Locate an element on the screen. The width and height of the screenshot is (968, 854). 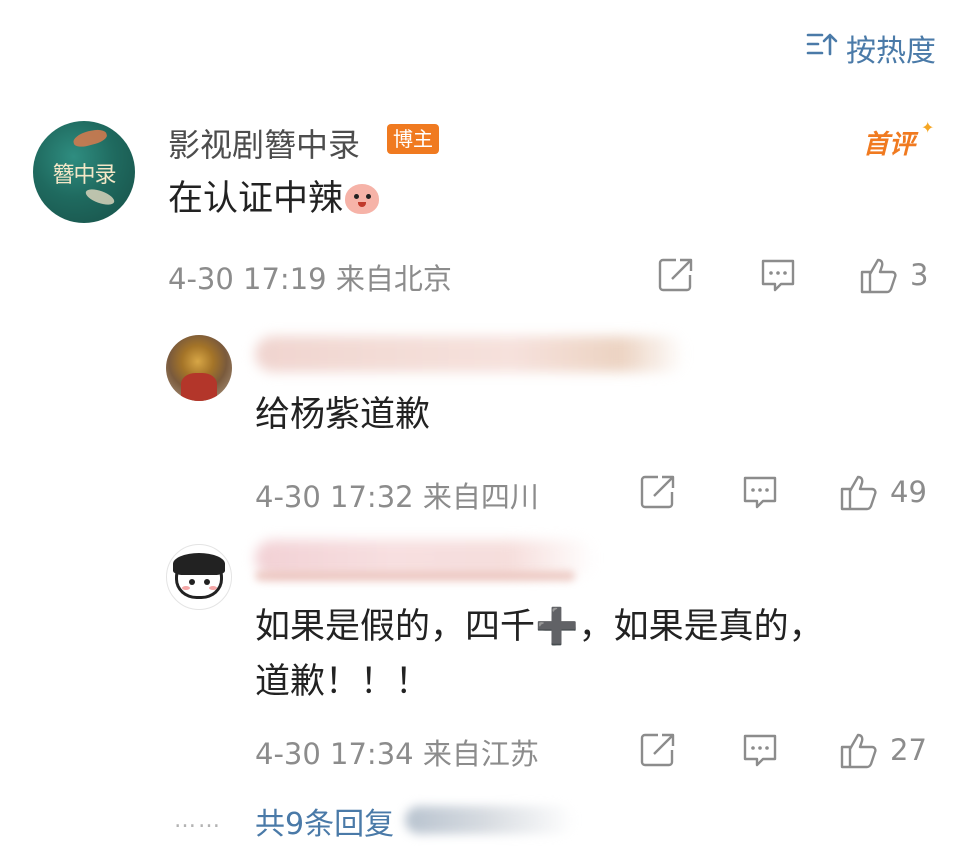
sort-label: 按热度 is located at coordinates (891, 51).